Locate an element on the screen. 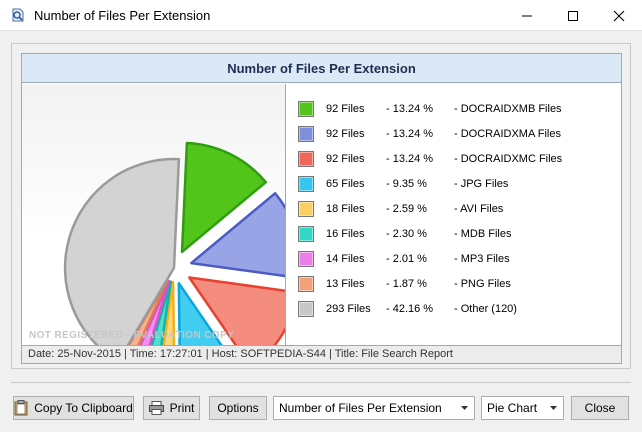  report-header: Number of Files Per Extension is located at coordinates (321, 68).